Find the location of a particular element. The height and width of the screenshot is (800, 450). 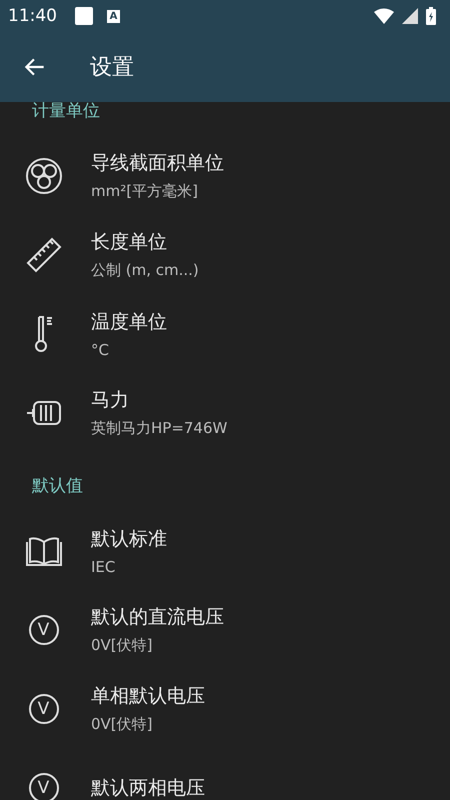

item-title: 温度单位 is located at coordinates (129, 322).